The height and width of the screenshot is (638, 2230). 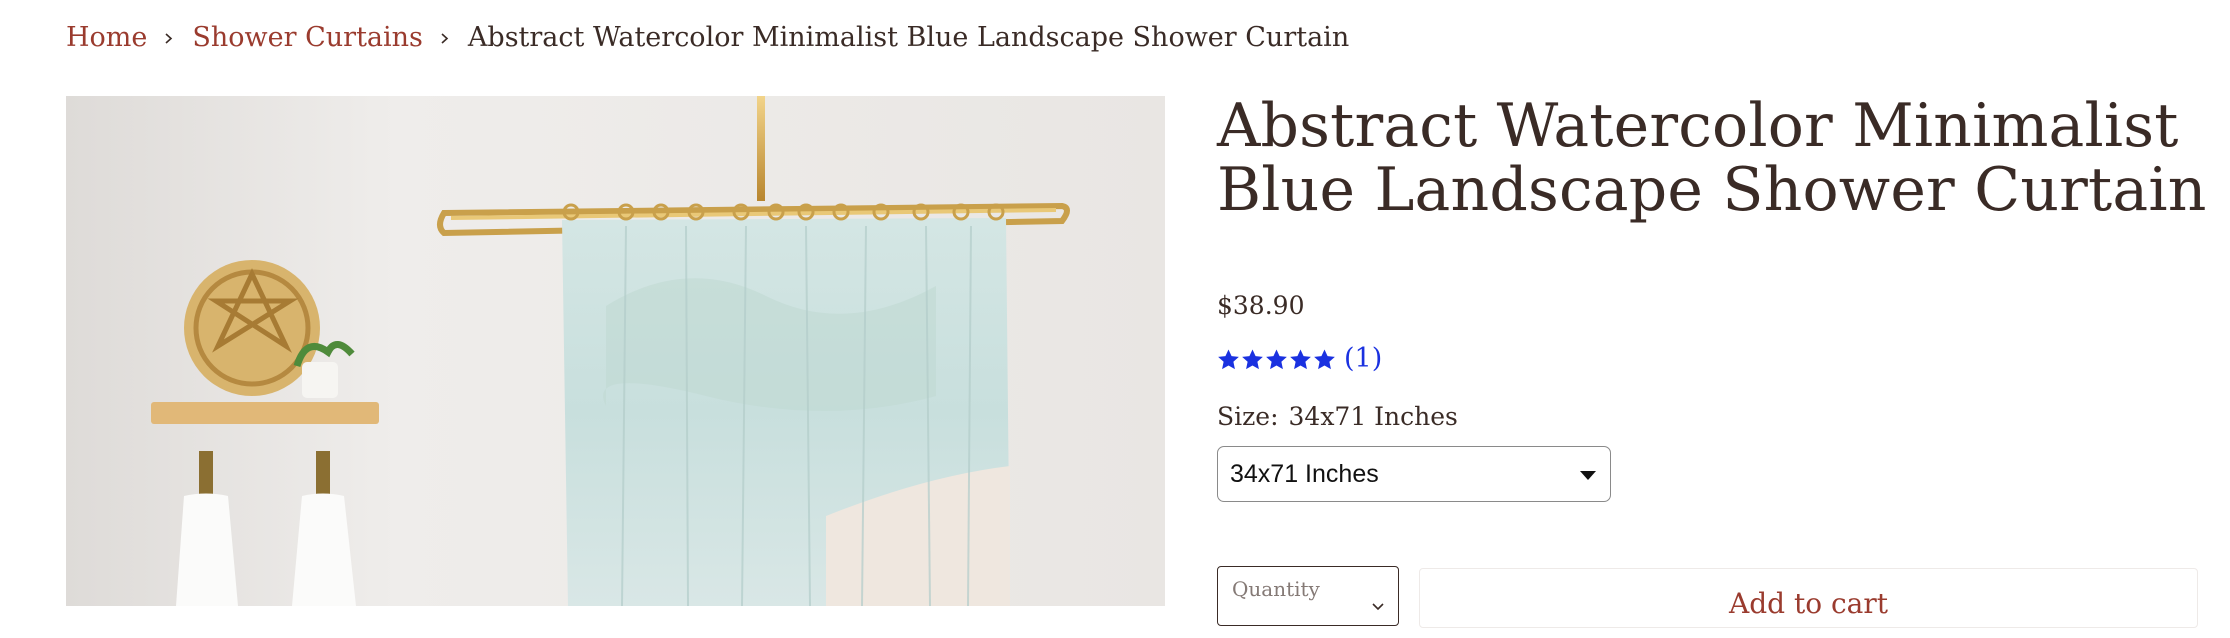 What do you see at coordinates (1304, 473) in the screenshot?
I see `size-select-value: 34x71 Inches` at bounding box center [1304, 473].